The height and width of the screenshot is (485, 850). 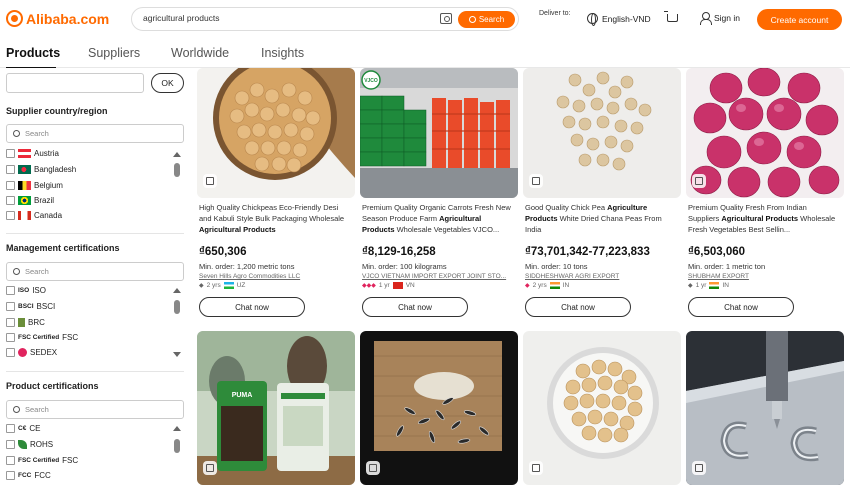 I want to click on product-price: ₫73,701,342-77,223,833, so click(x=587, y=252).